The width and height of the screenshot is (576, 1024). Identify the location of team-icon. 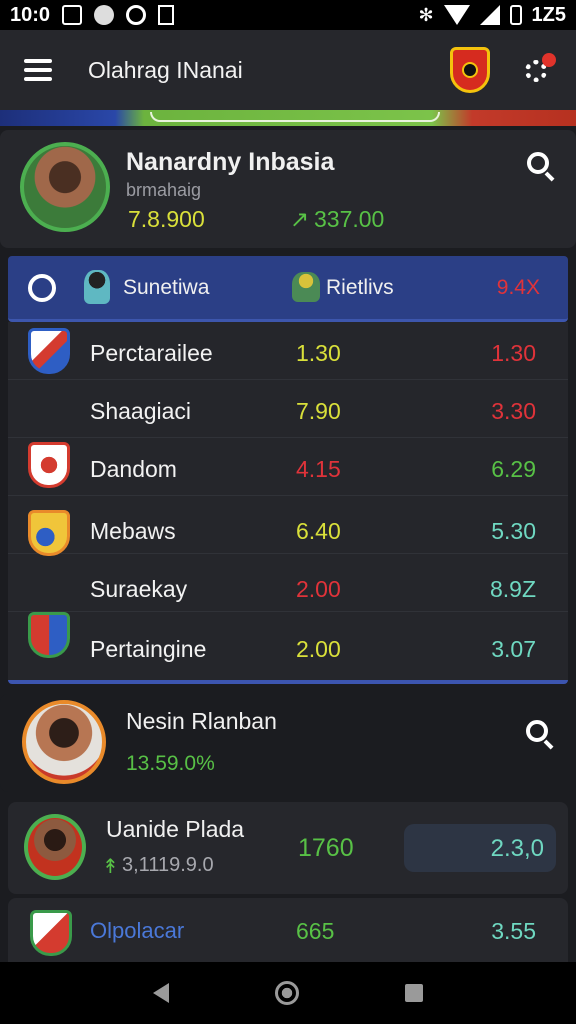
(306, 287).